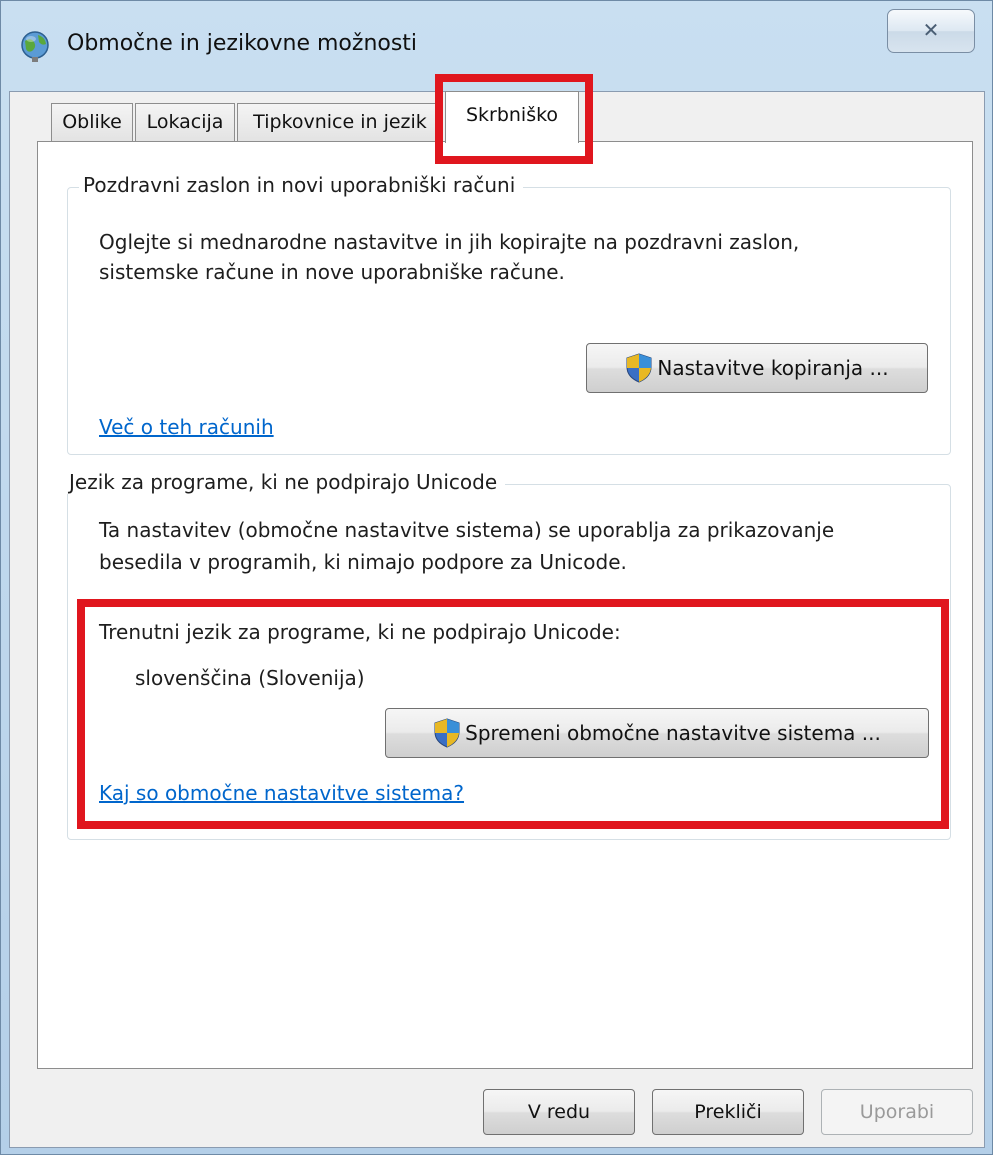 The width and height of the screenshot is (993, 1155). I want to click on ok-button: V redu, so click(559, 1112).